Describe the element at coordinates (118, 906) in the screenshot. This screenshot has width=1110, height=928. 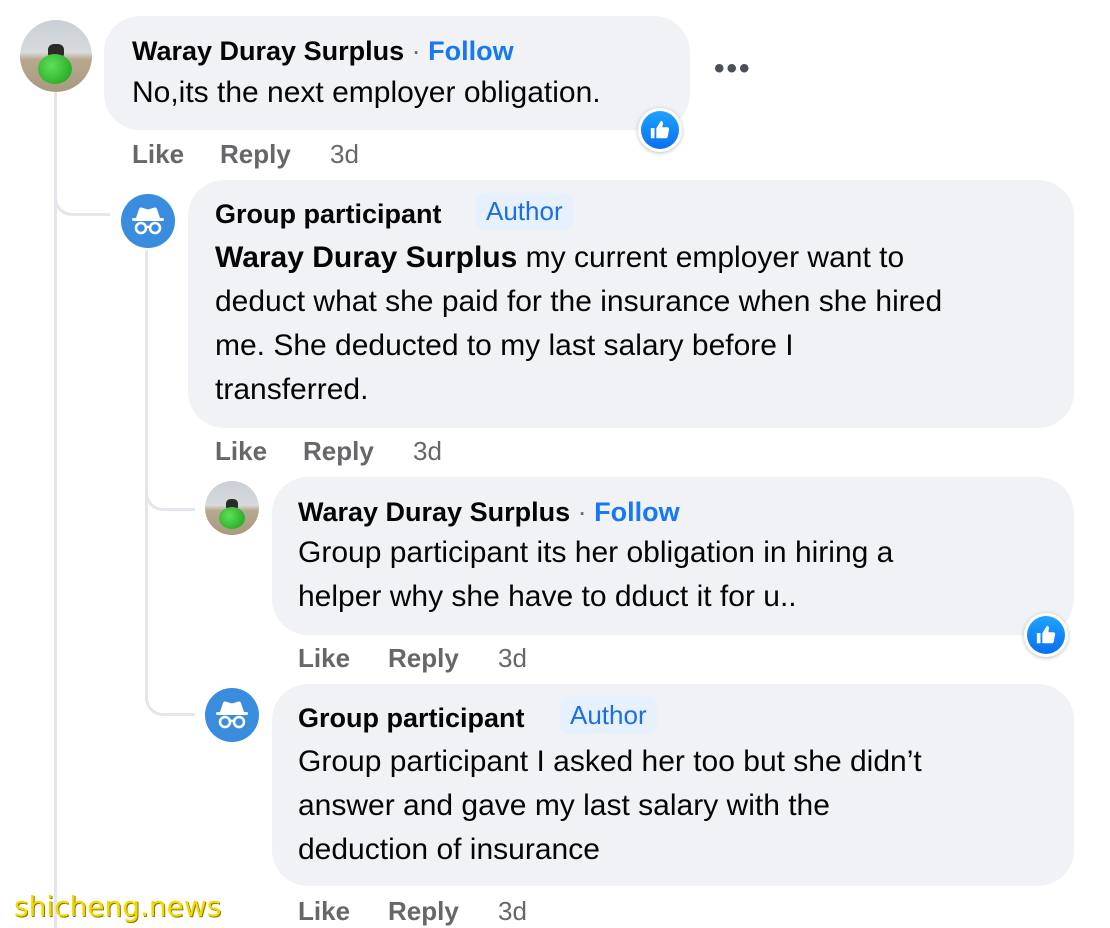
I see `watermark: shicheng.news` at that location.